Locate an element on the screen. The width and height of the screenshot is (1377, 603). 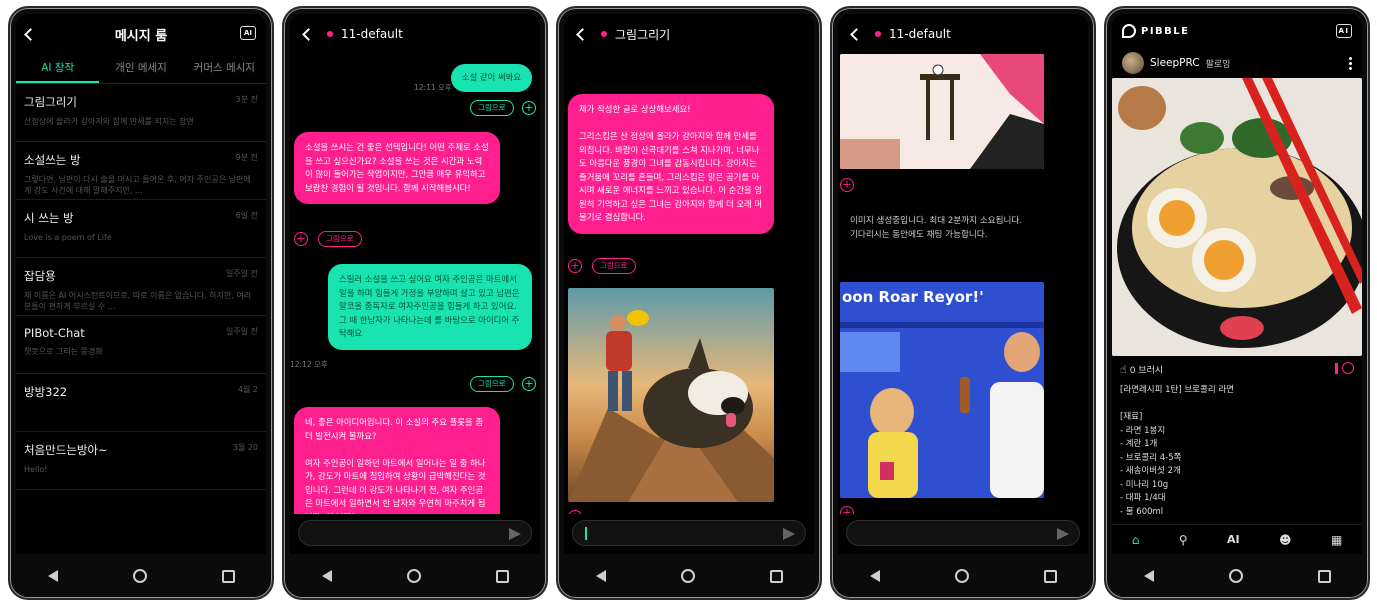
room-name: PIBot-Chat is located at coordinates (54, 333).